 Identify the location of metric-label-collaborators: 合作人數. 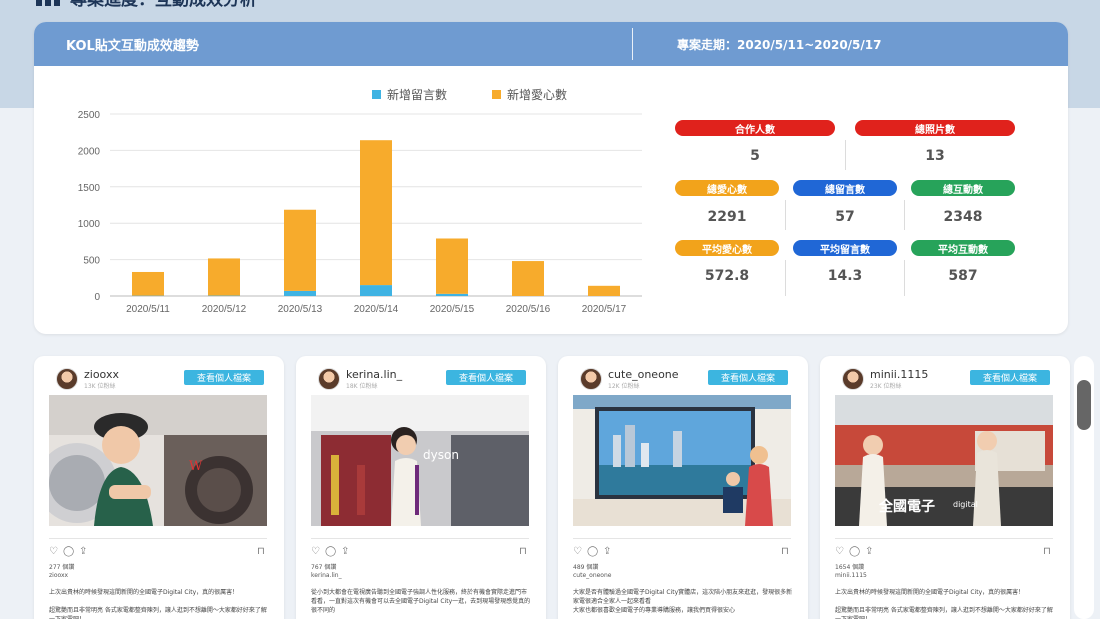
(755, 128).